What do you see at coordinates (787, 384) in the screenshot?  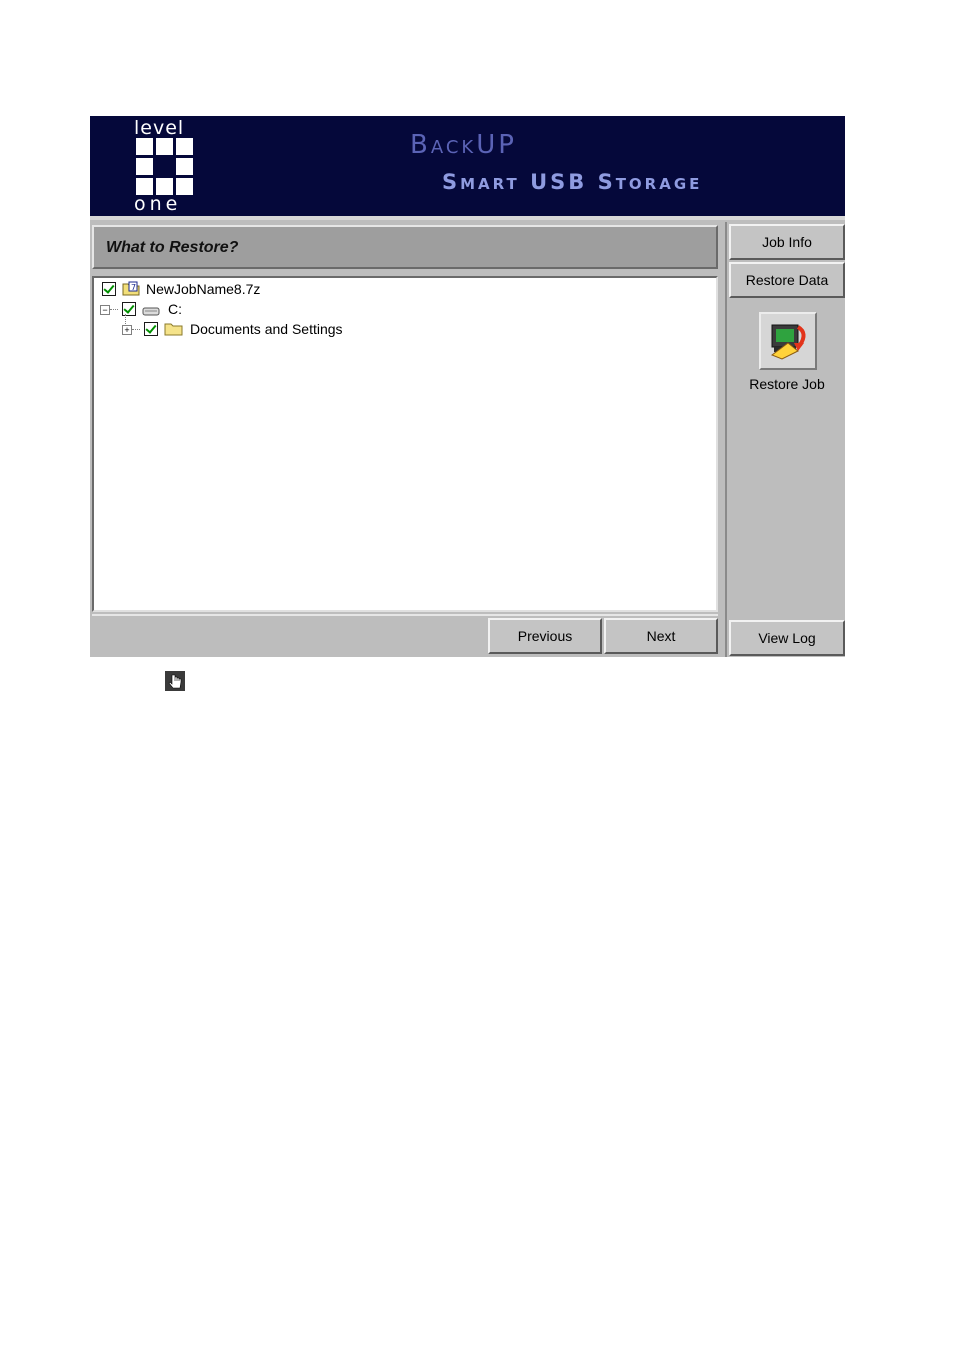 I see `restore-job-label: Restore Job` at bounding box center [787, 384].